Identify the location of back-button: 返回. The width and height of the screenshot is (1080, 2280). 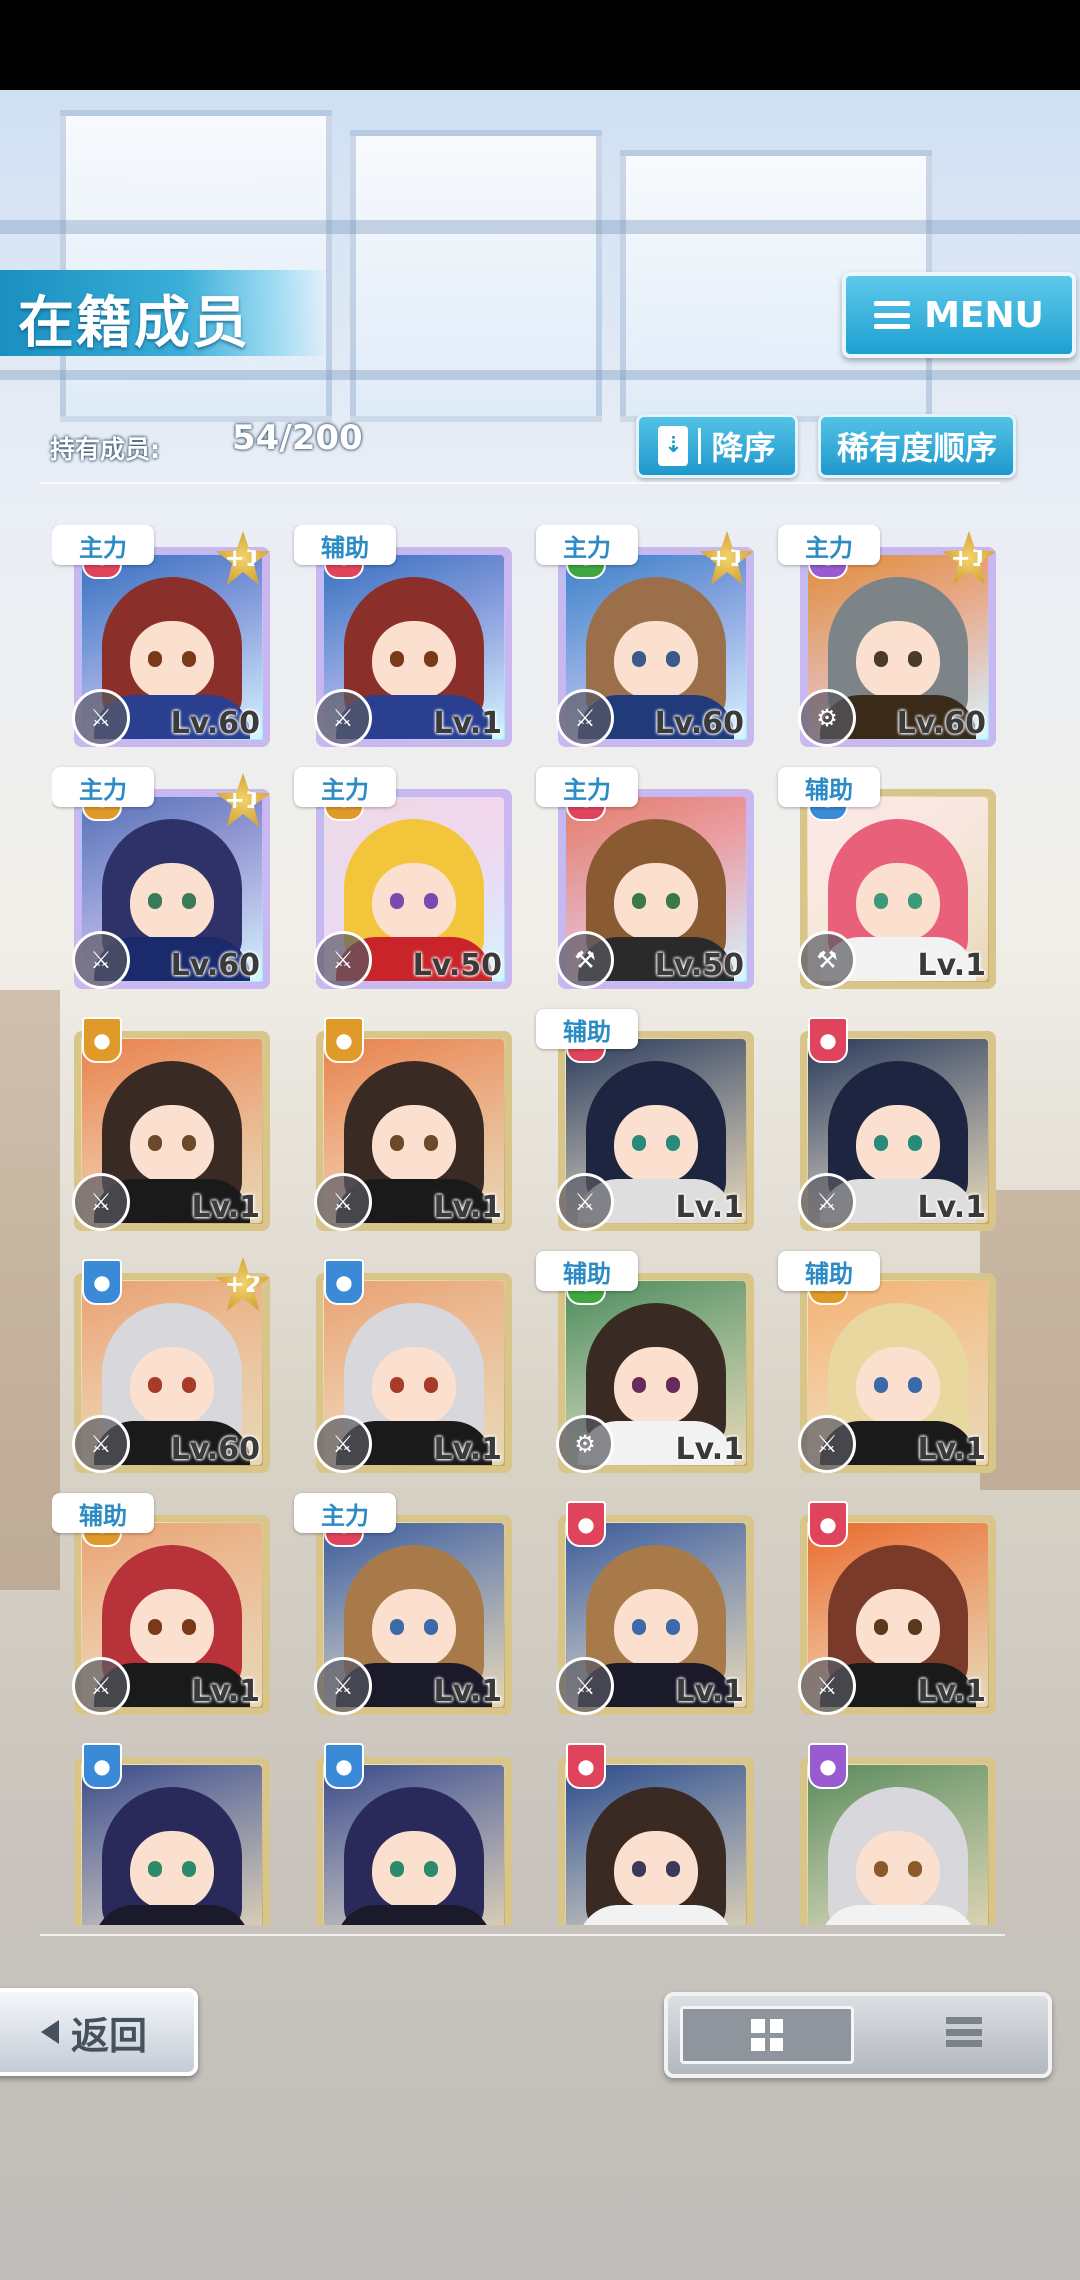
(99, 2032).